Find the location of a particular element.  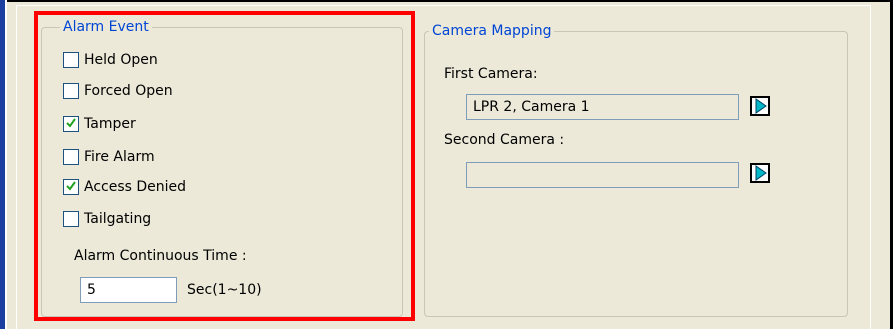

camera-mapping-legend: Camera Mapping is located at coordinates (492, 31).